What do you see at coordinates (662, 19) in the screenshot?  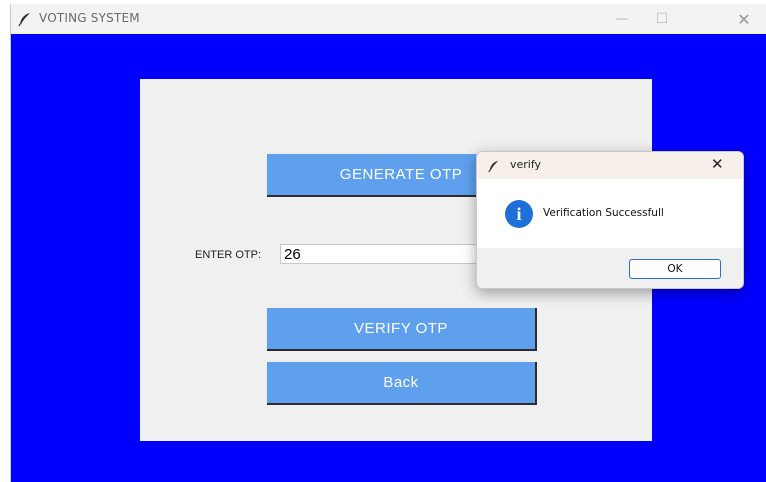 I see `maximize-button: ☐` at bounding box center [662, 19].